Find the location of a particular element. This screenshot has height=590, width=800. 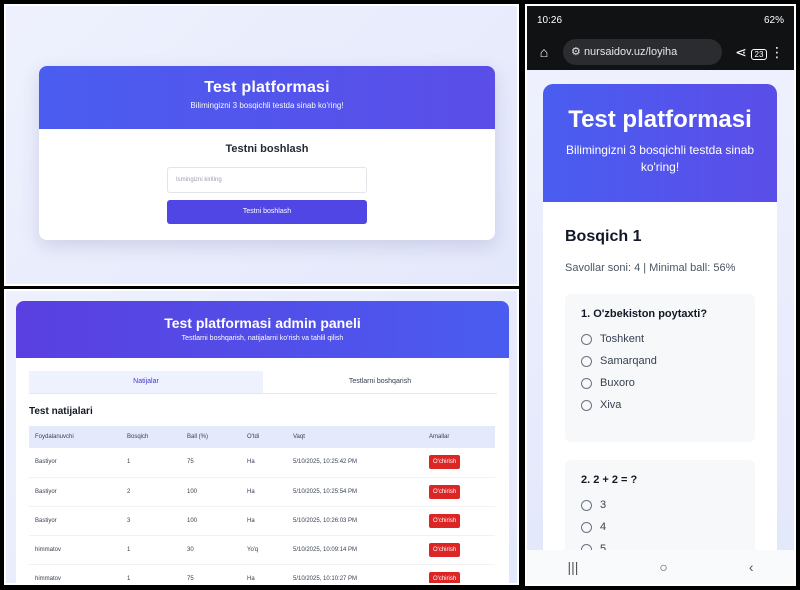

option-label: 3 is located at coordinates (603, 505).